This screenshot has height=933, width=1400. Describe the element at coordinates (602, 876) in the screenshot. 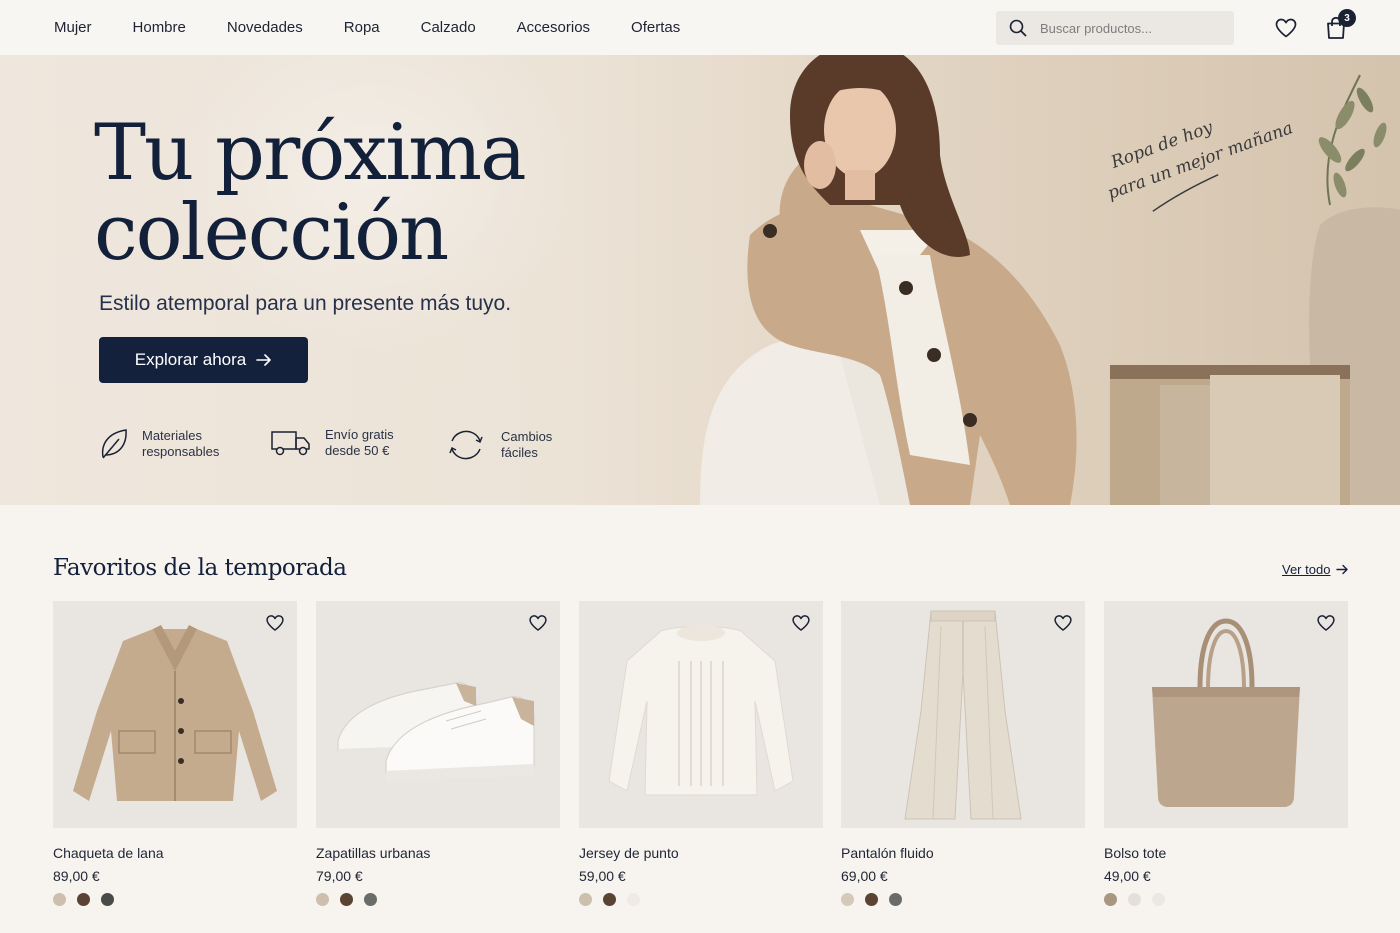

I see `product-price: 59,00 €` at that location.